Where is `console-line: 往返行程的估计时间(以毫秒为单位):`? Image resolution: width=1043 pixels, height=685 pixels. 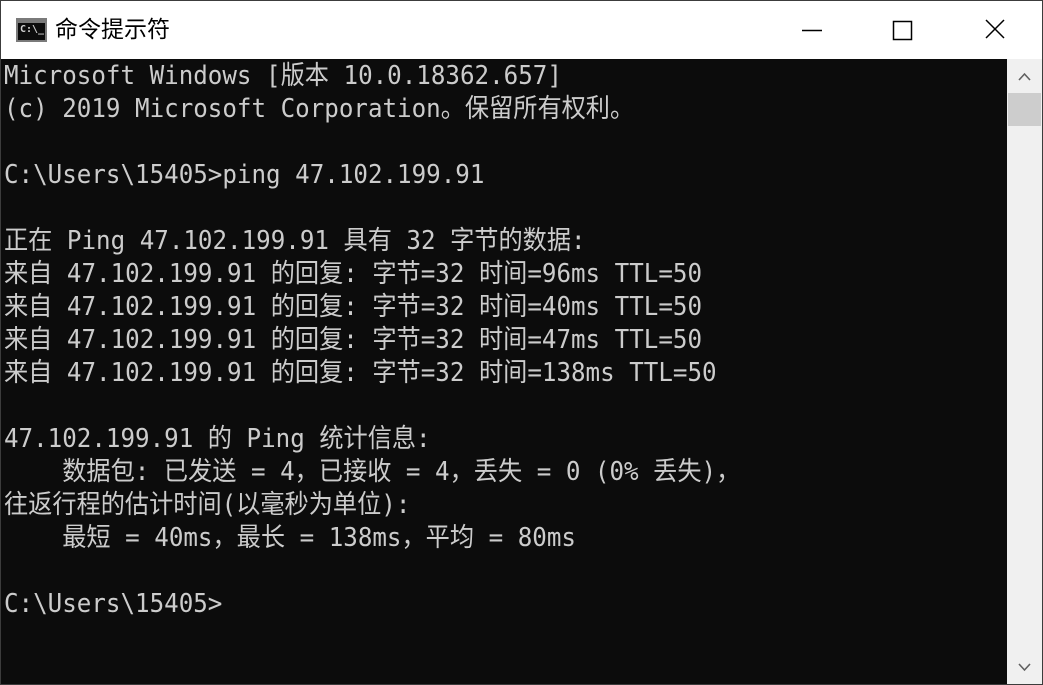
console-line: 往返行程的估计时间(以毫秒为单位): is located at coordinates (207, 505).